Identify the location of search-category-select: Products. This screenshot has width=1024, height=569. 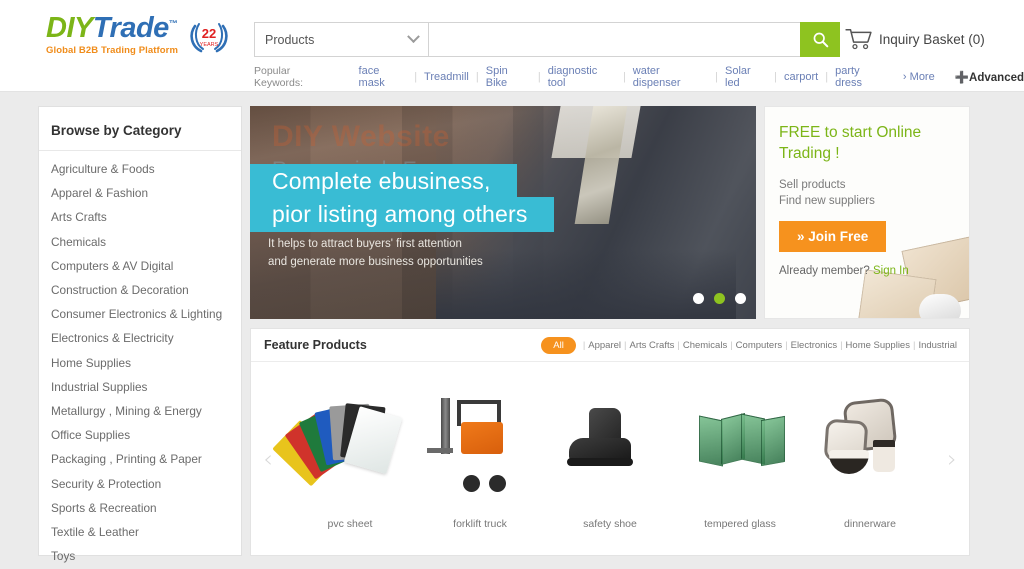
(341, 39).